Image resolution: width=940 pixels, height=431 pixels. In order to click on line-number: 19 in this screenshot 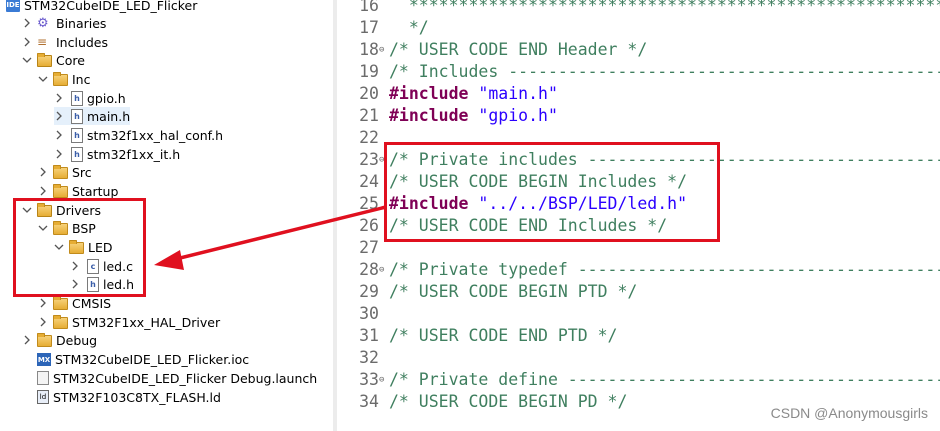, I will do `click(369, 71)`.